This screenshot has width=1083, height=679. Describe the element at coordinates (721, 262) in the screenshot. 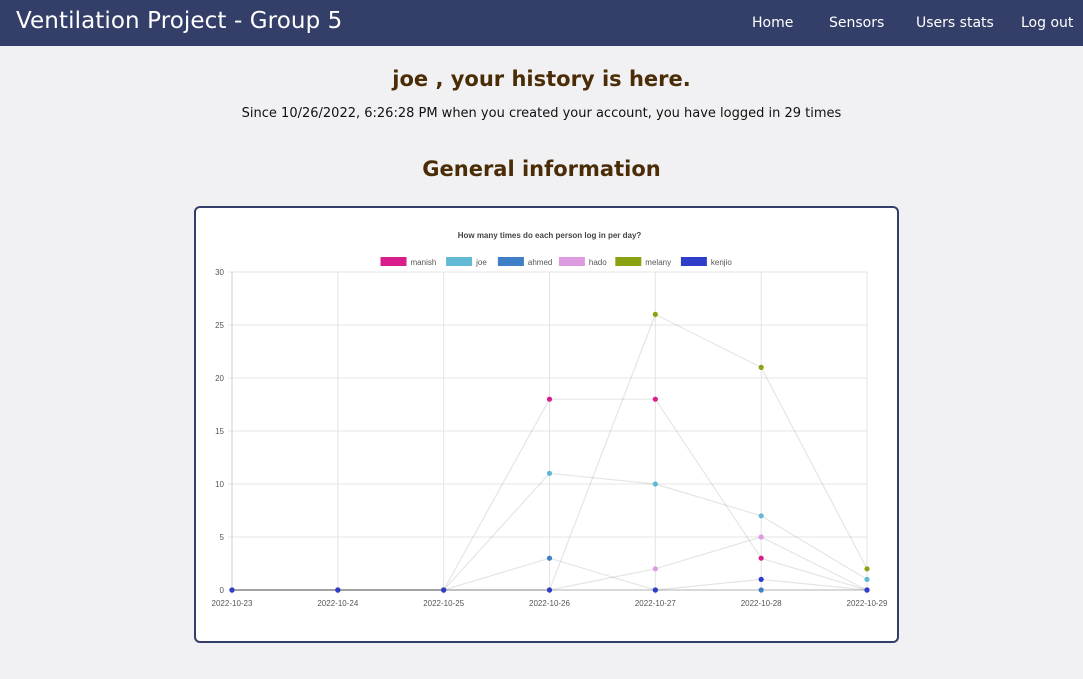

I see `legend-label: kenjio` at that location.